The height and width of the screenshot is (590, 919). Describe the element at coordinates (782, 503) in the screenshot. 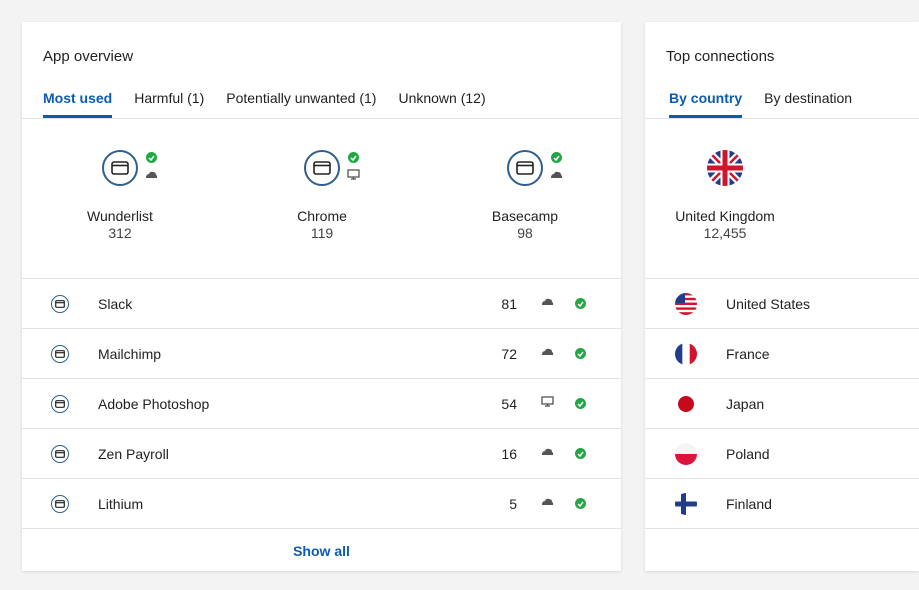

I see `list-item: Finland` at that location.